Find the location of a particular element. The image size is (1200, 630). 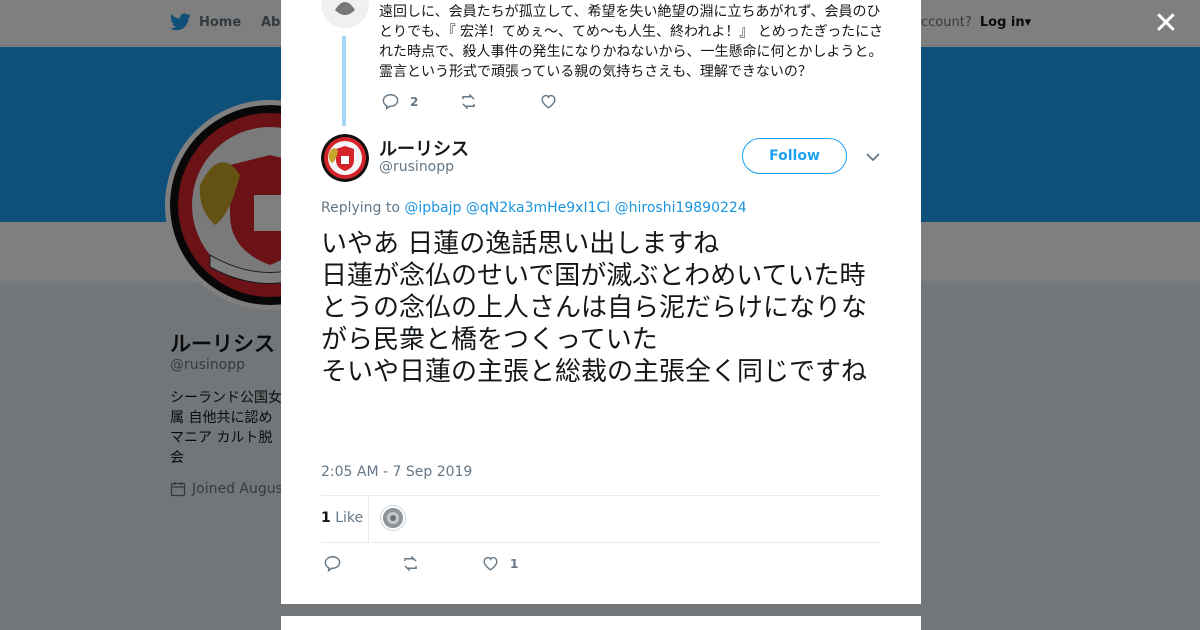

tweet-text-line: そいや日蓮の主張と総裁の主張全く同じですね is located at coordinates (594, 372).